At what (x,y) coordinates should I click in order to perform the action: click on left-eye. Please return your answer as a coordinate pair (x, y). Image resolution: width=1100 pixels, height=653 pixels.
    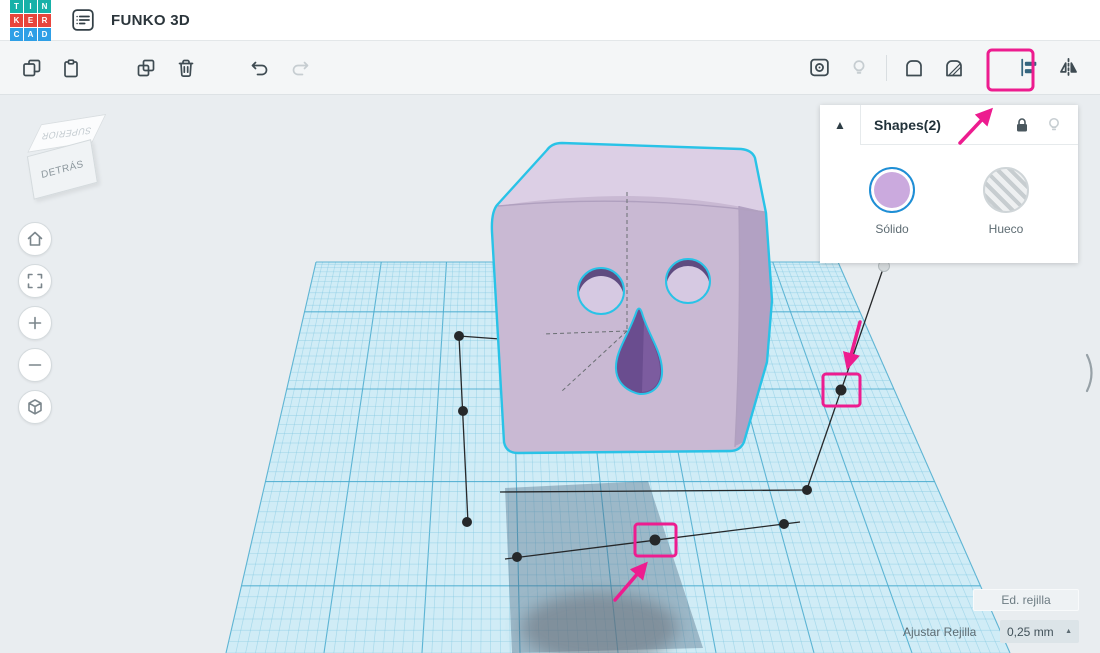
    Looking at the image, I should click on (601, 291).